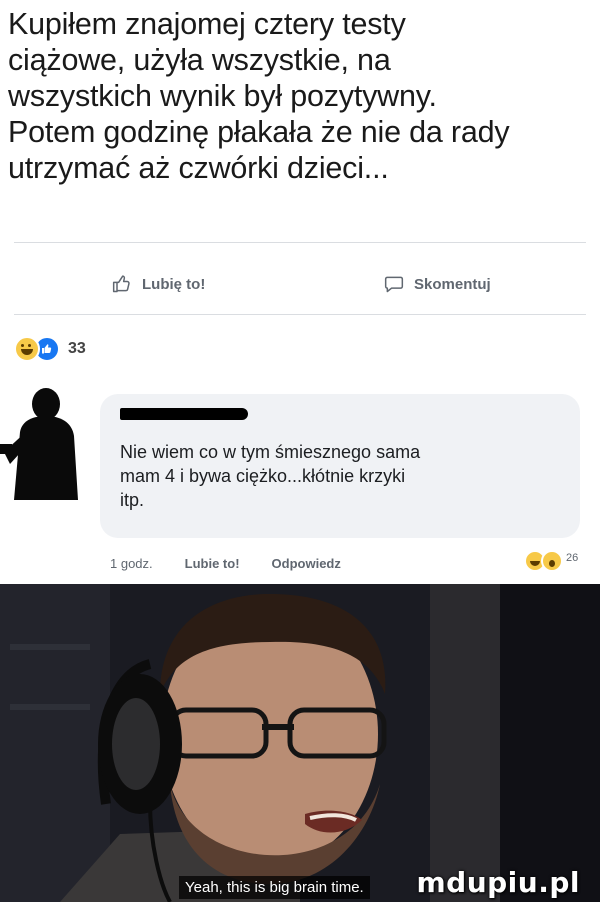 The width and height of the screenshot is (600, 902). I want to click on redacted-author-name, so click(184, 414).